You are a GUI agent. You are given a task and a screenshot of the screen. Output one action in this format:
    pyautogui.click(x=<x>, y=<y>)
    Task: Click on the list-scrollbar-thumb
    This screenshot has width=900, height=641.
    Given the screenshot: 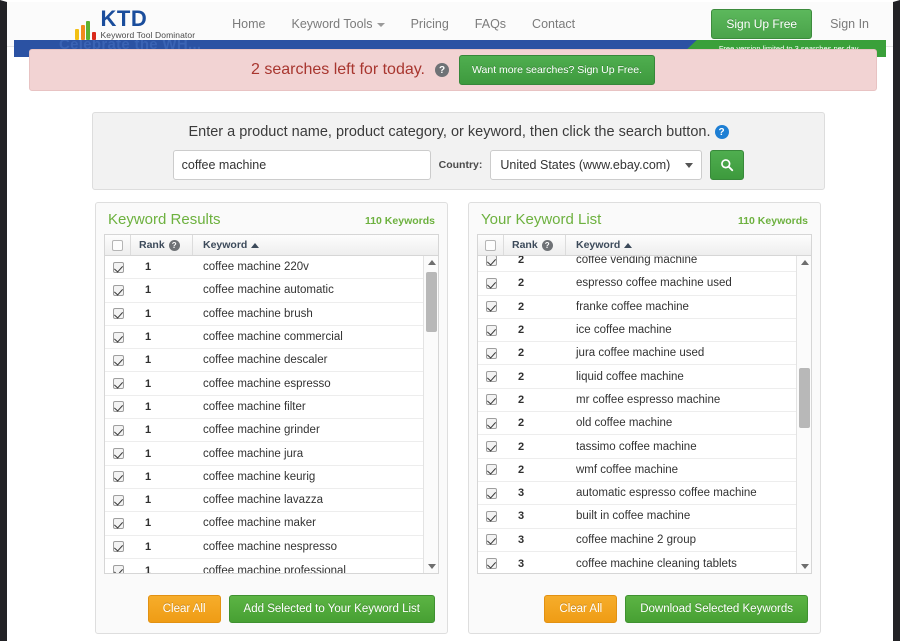 What is the action you would take?
    pyautogui.click(x=804, y=398)
    